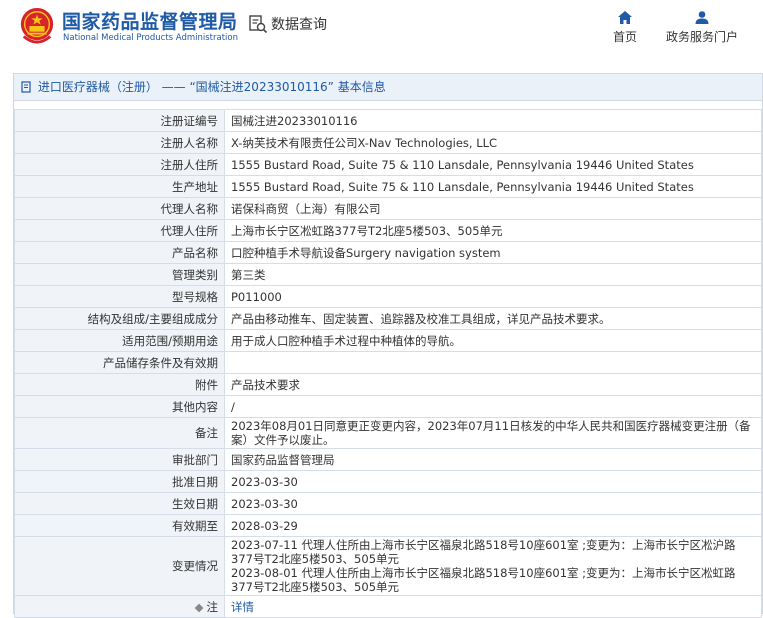 This screenshot has height=618, width=763. I want to click on field-label: 产品储存条件及有效期, so click(119, 362).